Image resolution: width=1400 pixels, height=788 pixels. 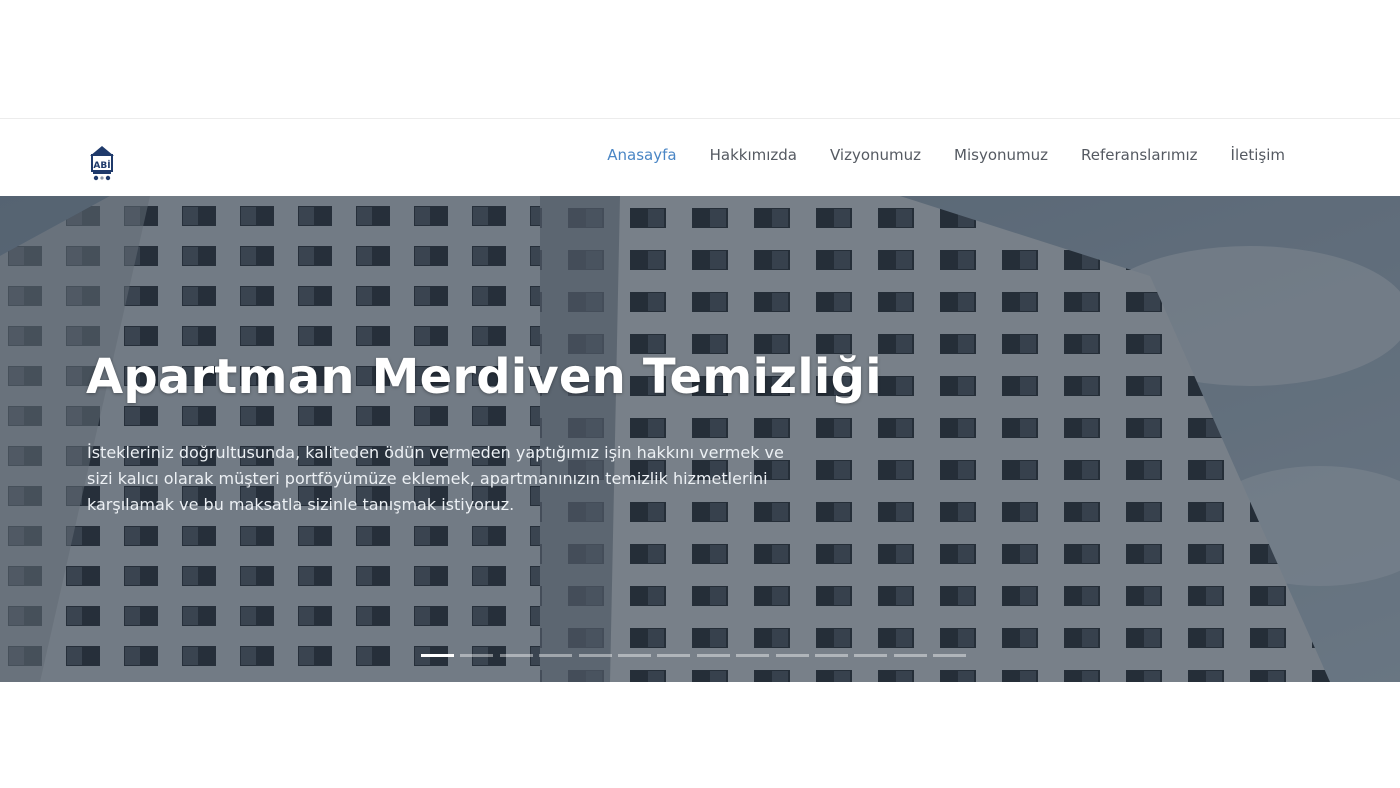 What do you see at coordinates (641, 155) in the screenshot?
I see `nav-item-anasayfa: Anasayfa` at bounding box center [641, 155].